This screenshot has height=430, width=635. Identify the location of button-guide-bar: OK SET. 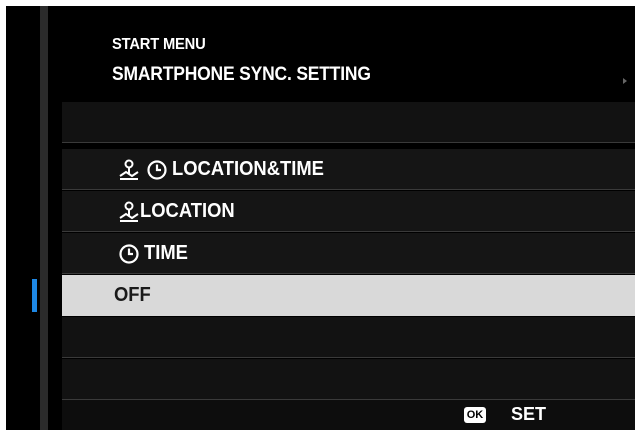
(348, 415).